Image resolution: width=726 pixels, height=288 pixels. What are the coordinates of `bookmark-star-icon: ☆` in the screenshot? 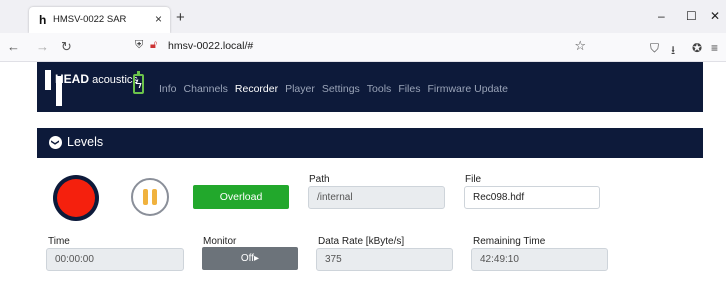 It's located at (580, 46).